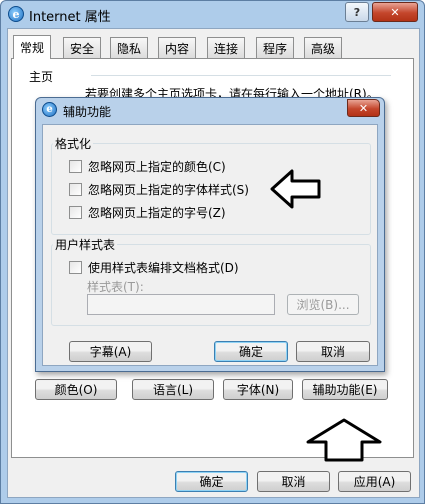 This screenshot has width=425, height=504. What do you see at coordinates (345, 389) in the screenshot?
I see `accessibility-button: 辅助功能(E)` at bounding box center [345, 389].